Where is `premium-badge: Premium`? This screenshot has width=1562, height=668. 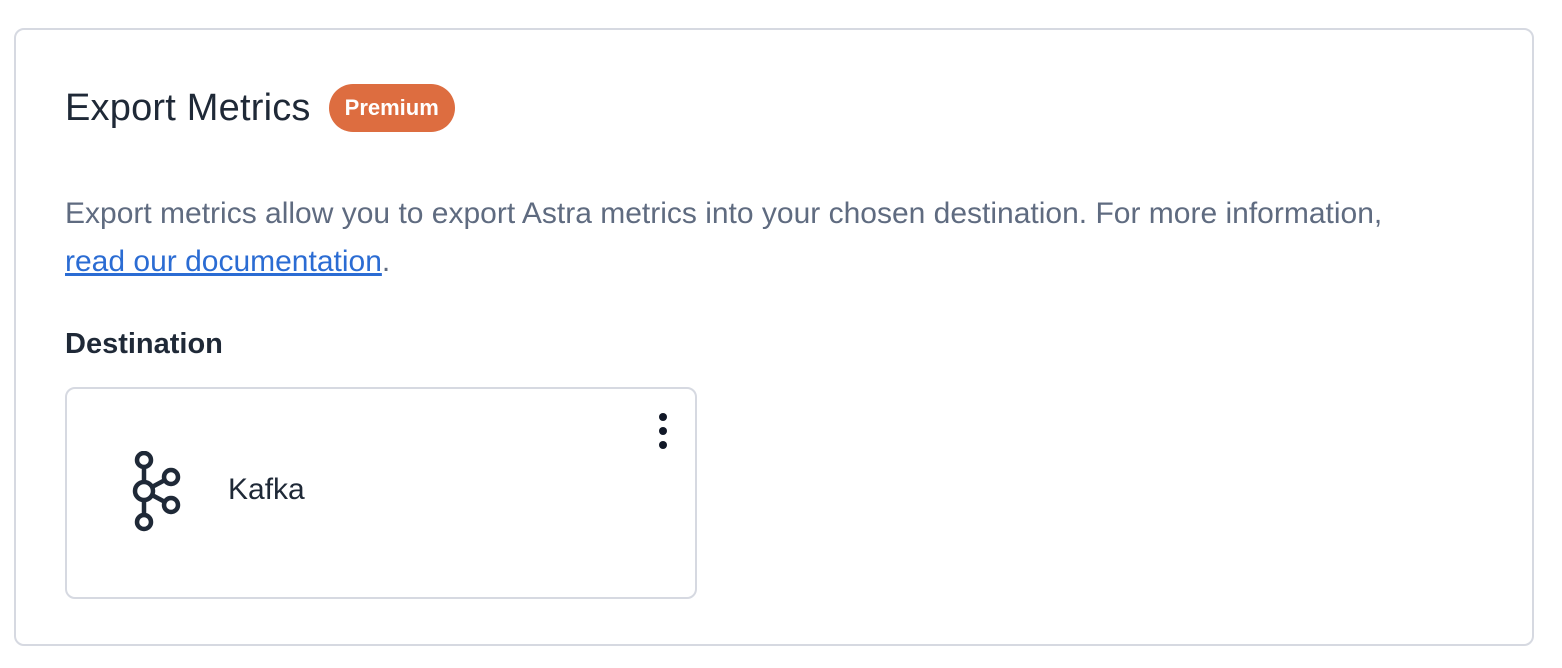
premium-badge: Premium is located at coordinates (391, 108).